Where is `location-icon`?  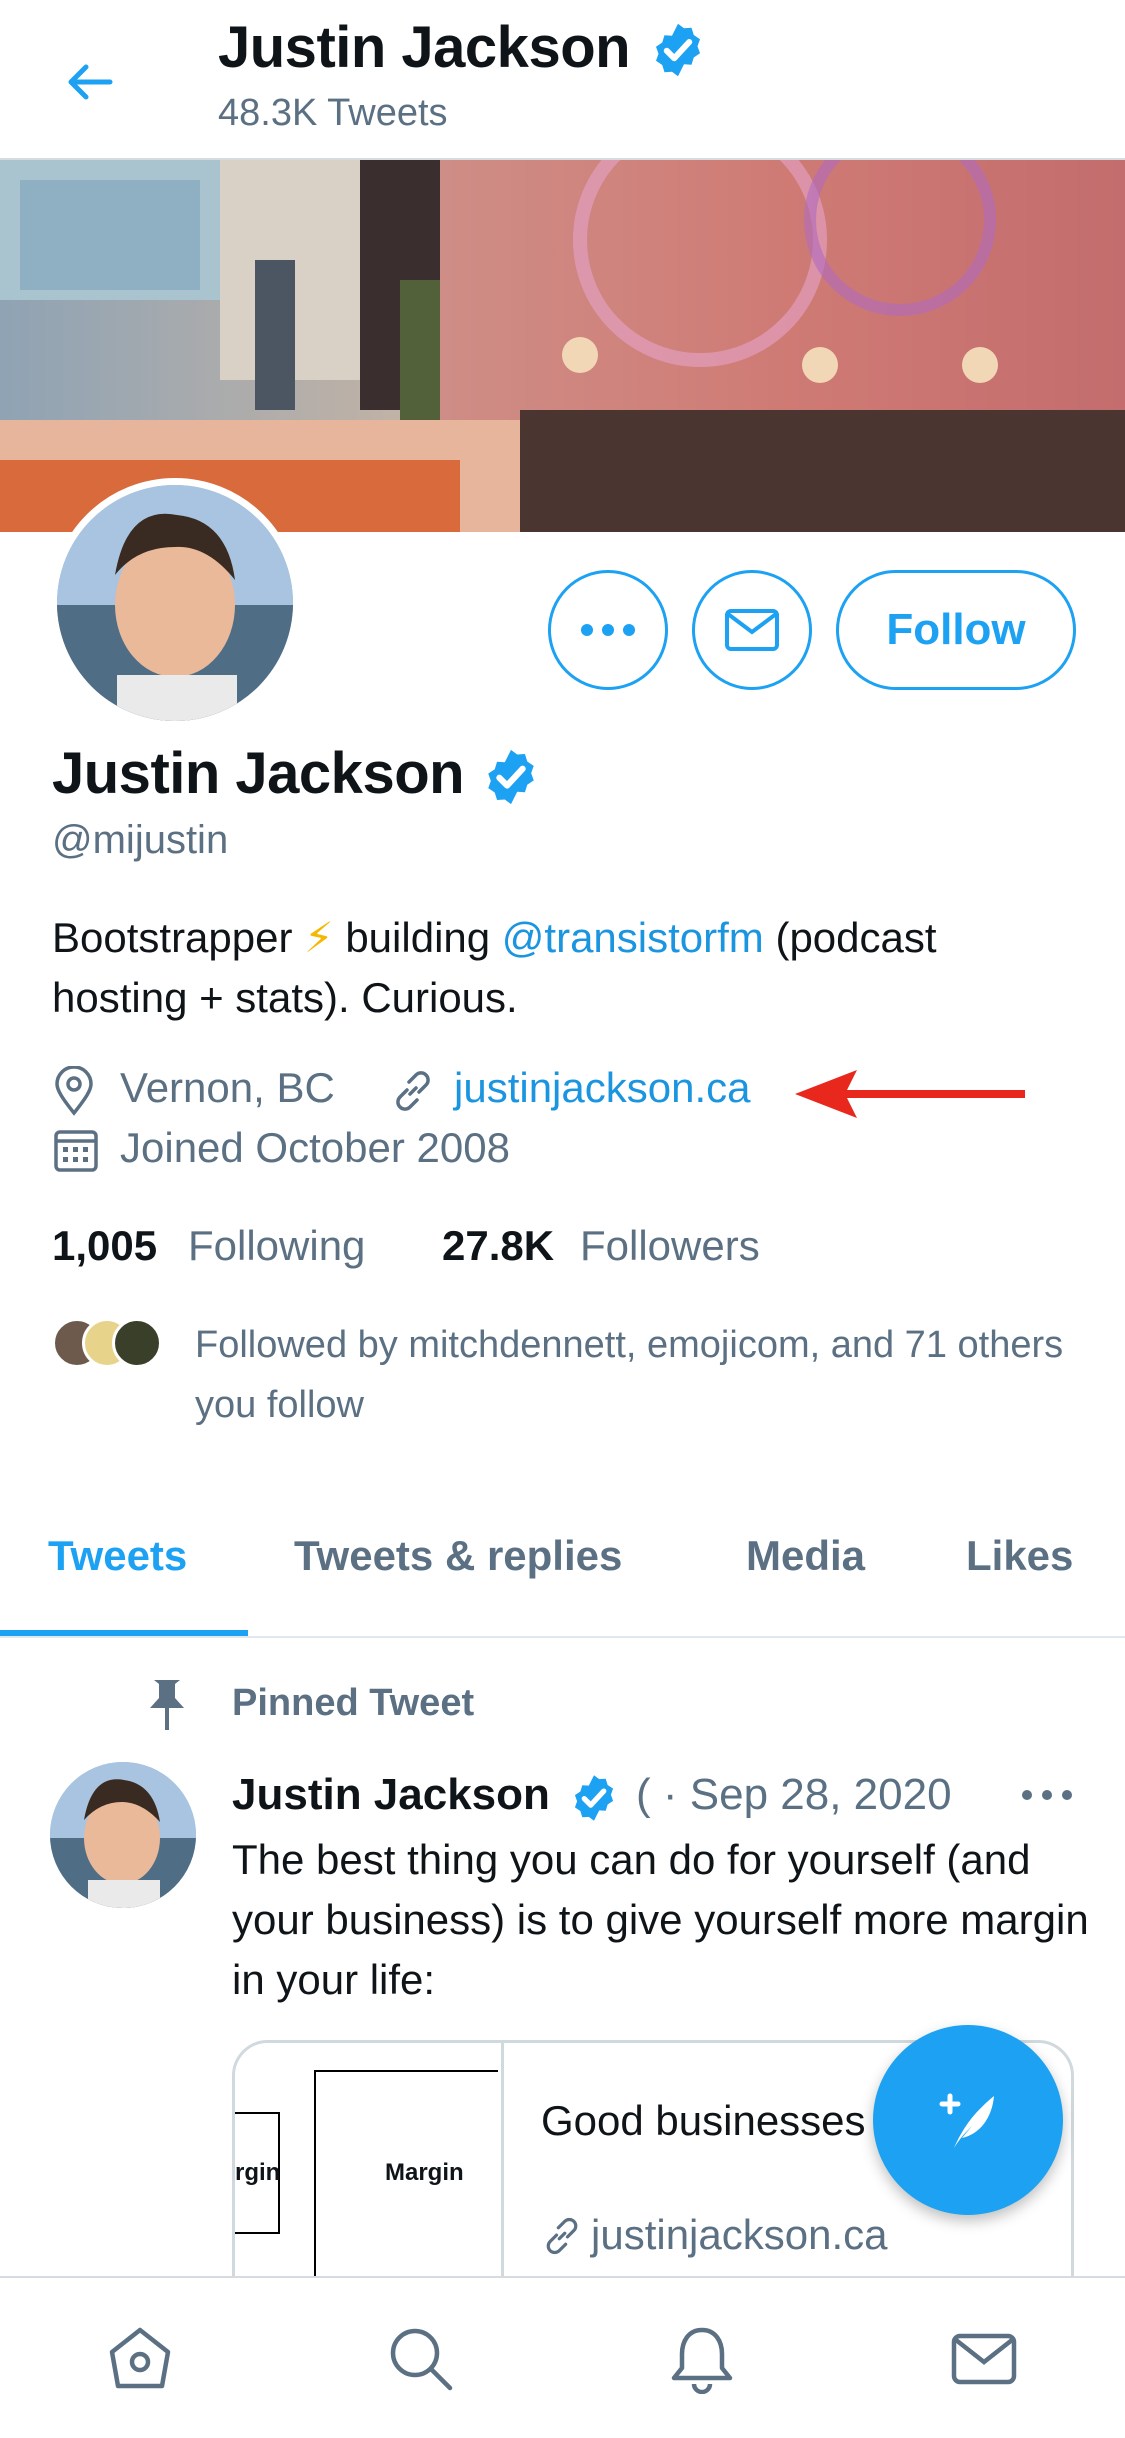 location-icon is located at coordinates (74, 1091).